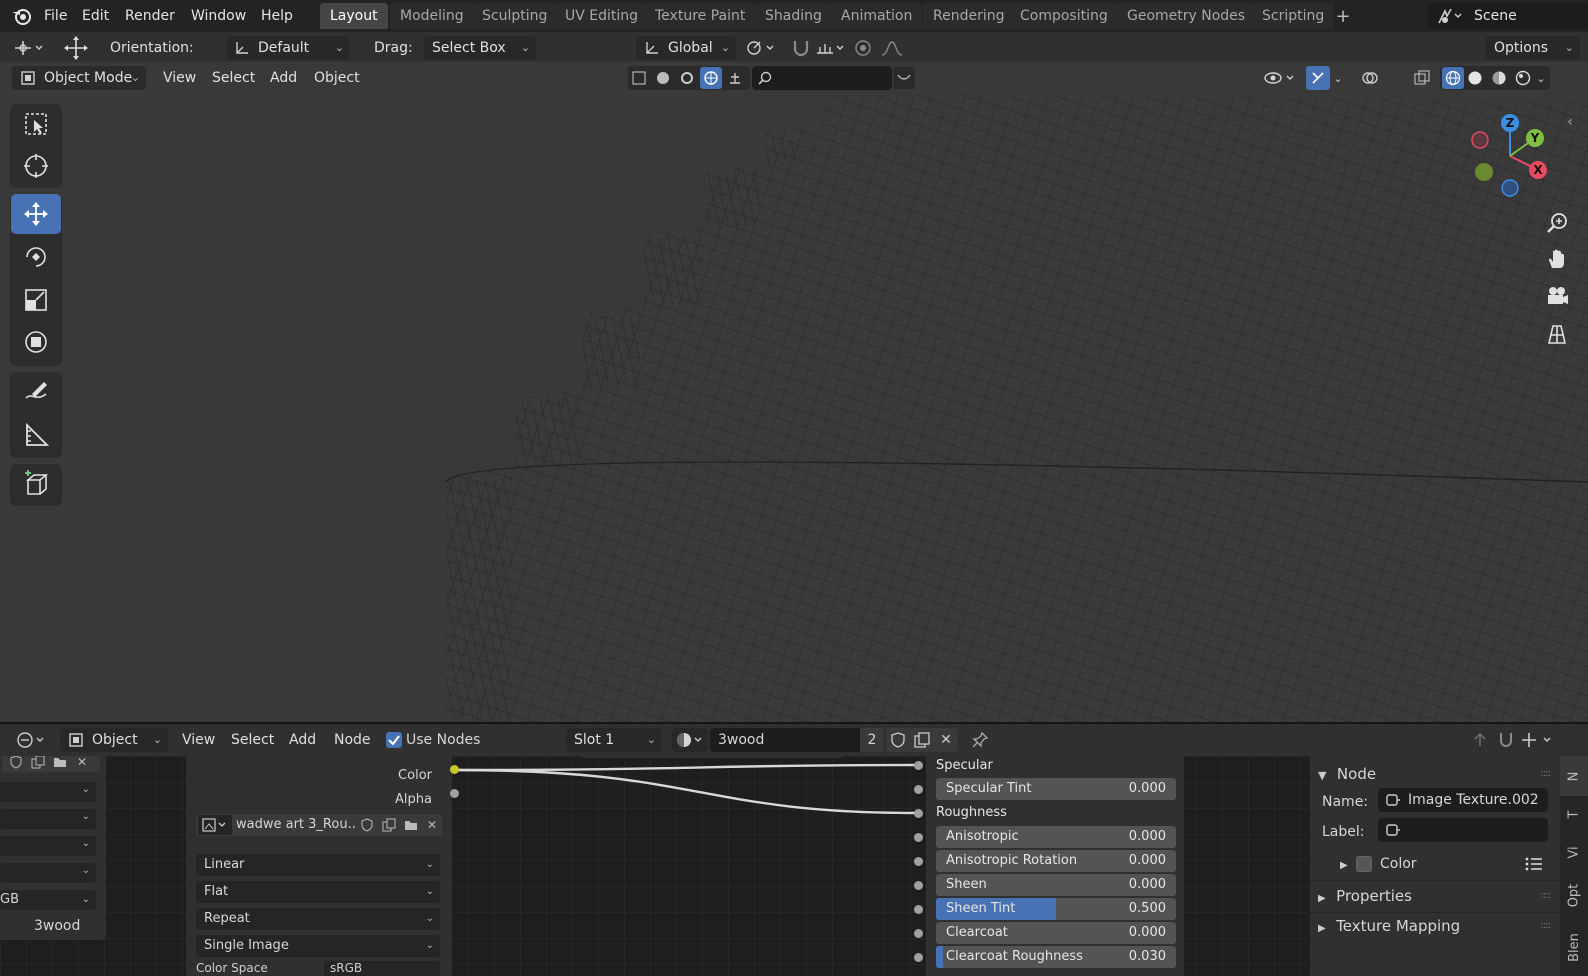 The image size is (1588, 976). I want to click on node-menu-node: Node, so click(352, 740).